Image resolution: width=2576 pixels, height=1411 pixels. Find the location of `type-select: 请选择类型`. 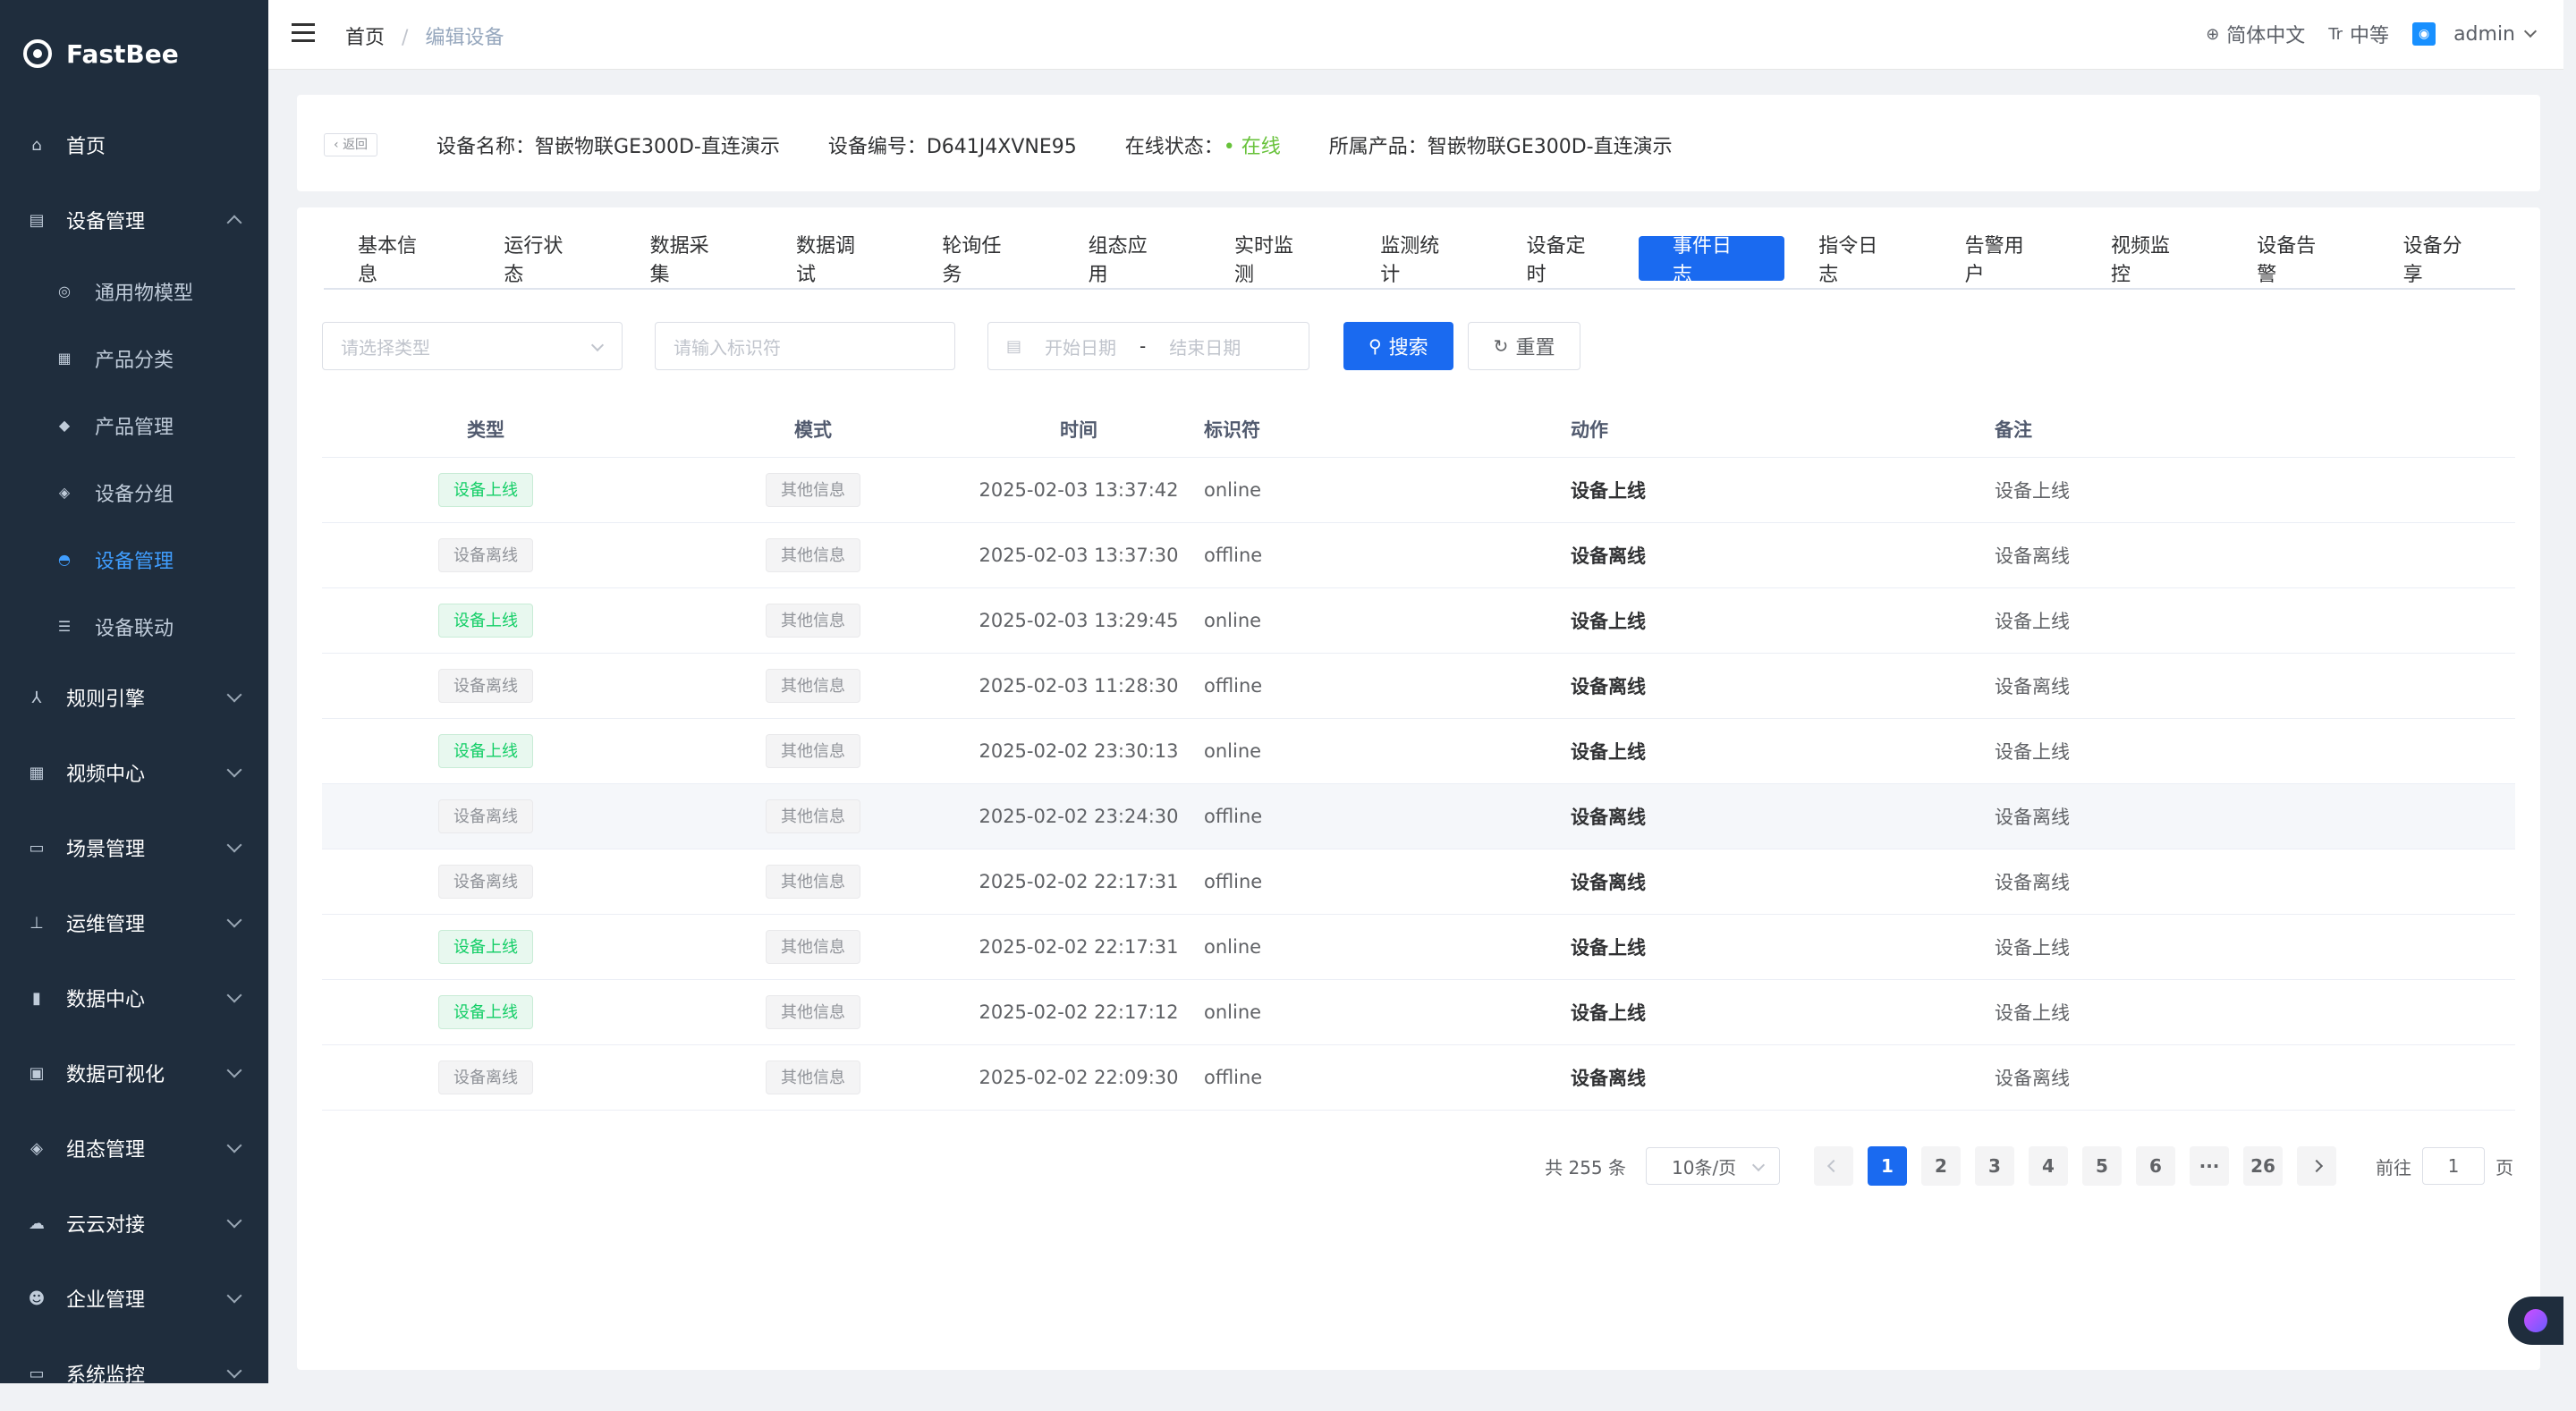

type-select: 请选择类型 is located at coordinates (472, 346).